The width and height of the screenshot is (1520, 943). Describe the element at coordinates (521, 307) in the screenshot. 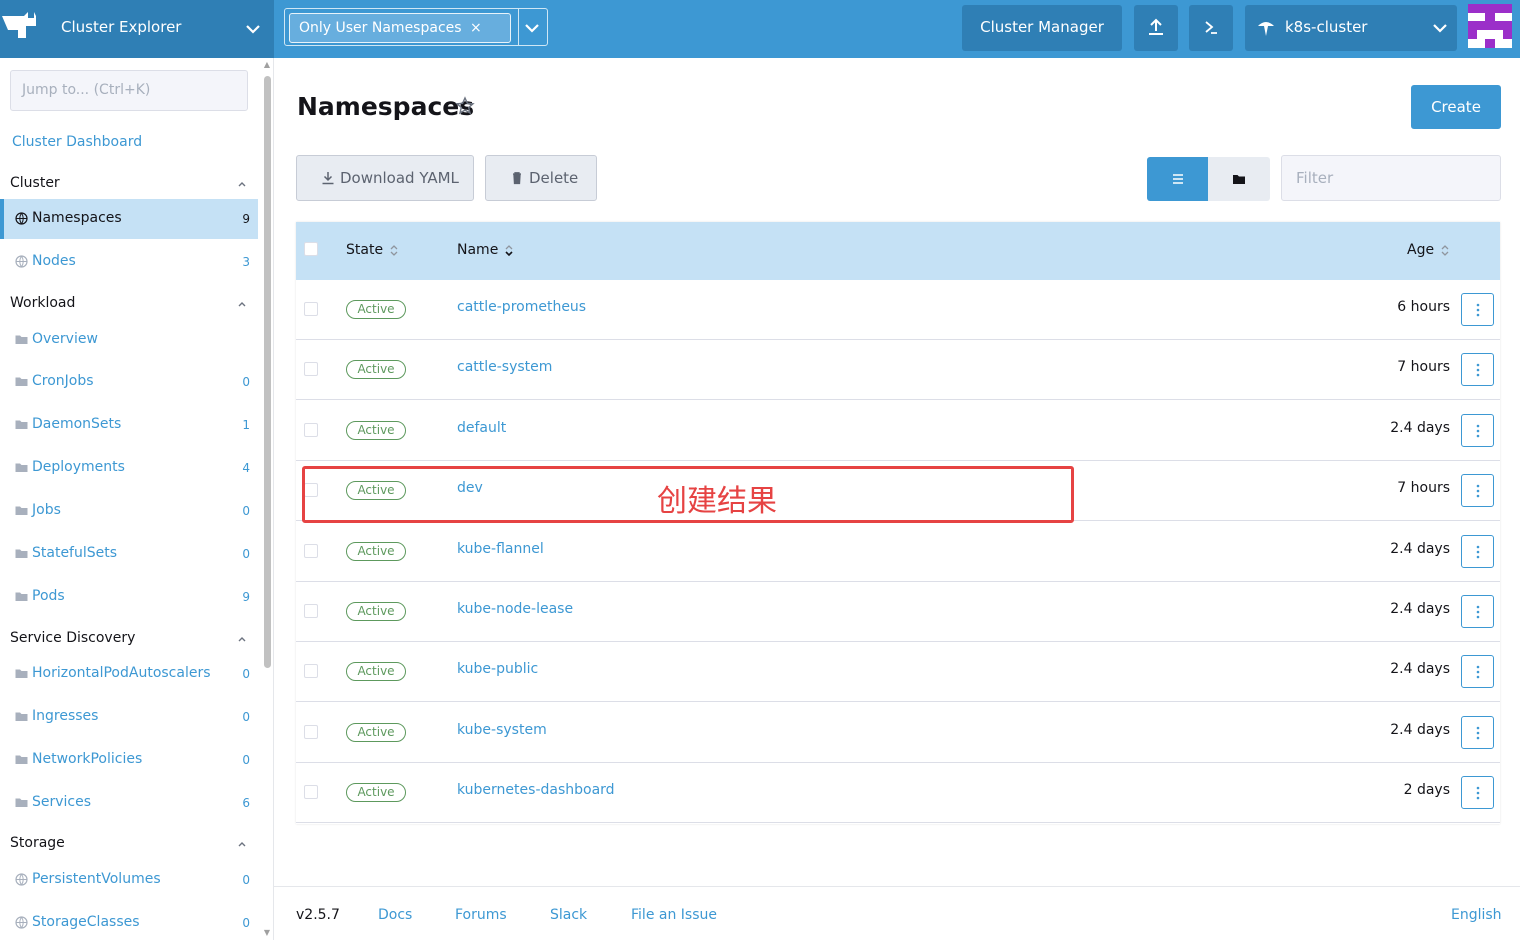

I see `namespace-name-link: cattle-prometheus` at that location.